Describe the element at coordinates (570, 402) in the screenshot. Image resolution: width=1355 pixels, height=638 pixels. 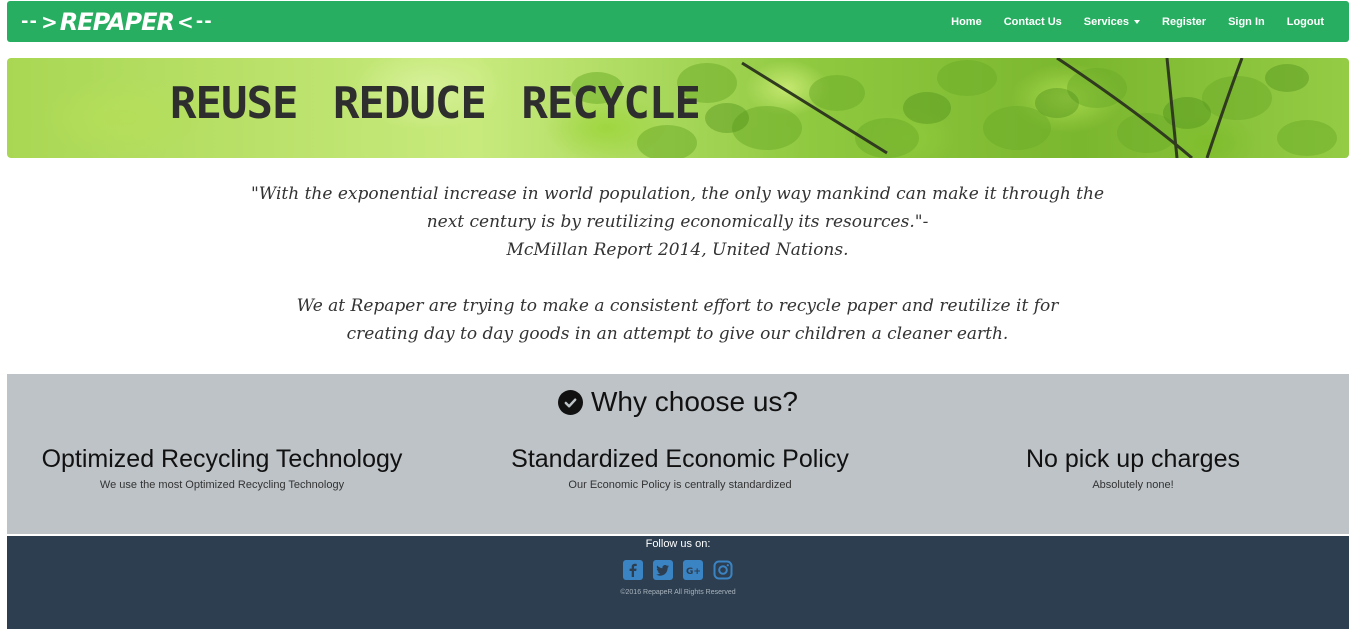
I see `check-circle-icon` at that location.